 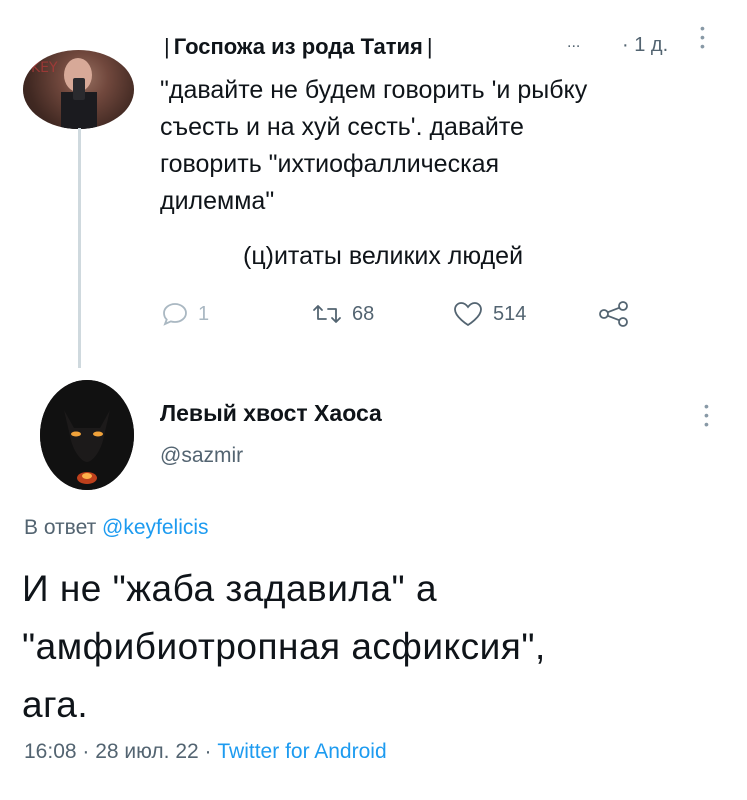 I want to click on reply-prefix: В ответ, so click(x=60, y=527).